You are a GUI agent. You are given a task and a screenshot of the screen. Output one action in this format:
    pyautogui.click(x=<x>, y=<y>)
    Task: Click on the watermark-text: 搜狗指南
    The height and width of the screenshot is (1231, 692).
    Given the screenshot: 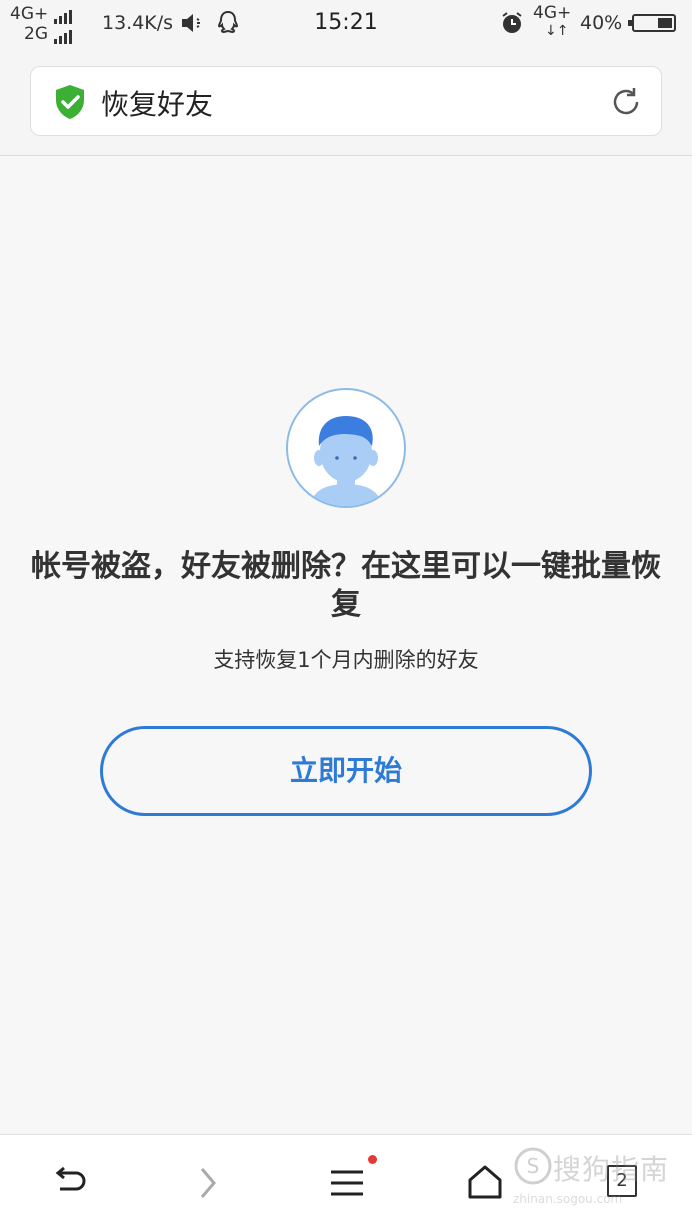 What is the action you would take?
    pyautogui.click(x=611, y=1169)
    